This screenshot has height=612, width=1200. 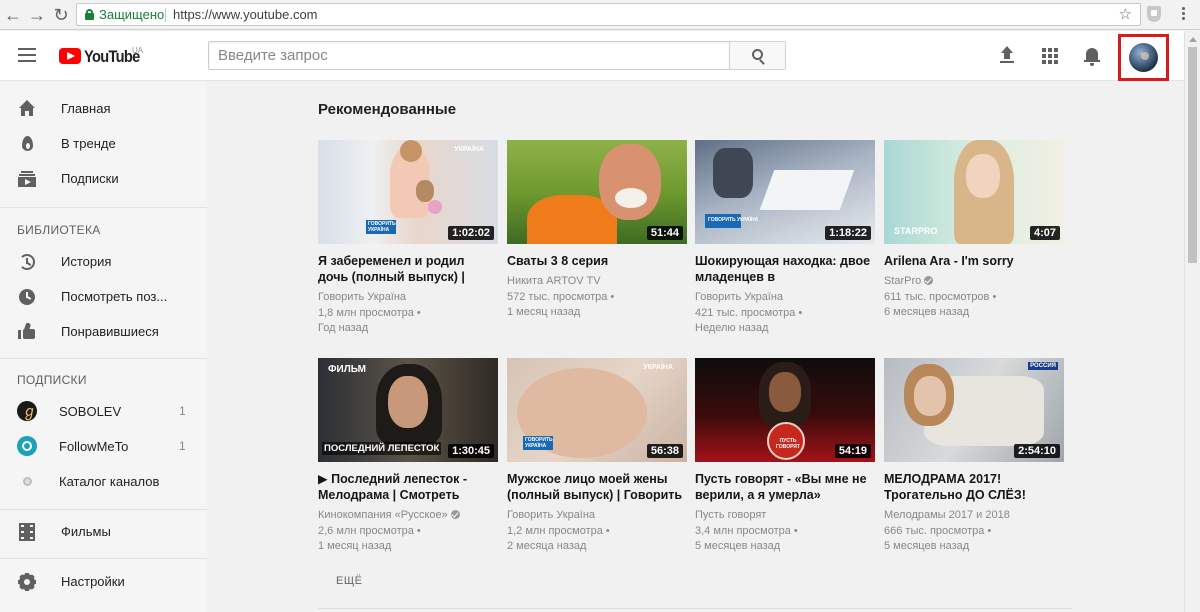 I want to click on avatar-highlight, so click(x=1143, y=57).